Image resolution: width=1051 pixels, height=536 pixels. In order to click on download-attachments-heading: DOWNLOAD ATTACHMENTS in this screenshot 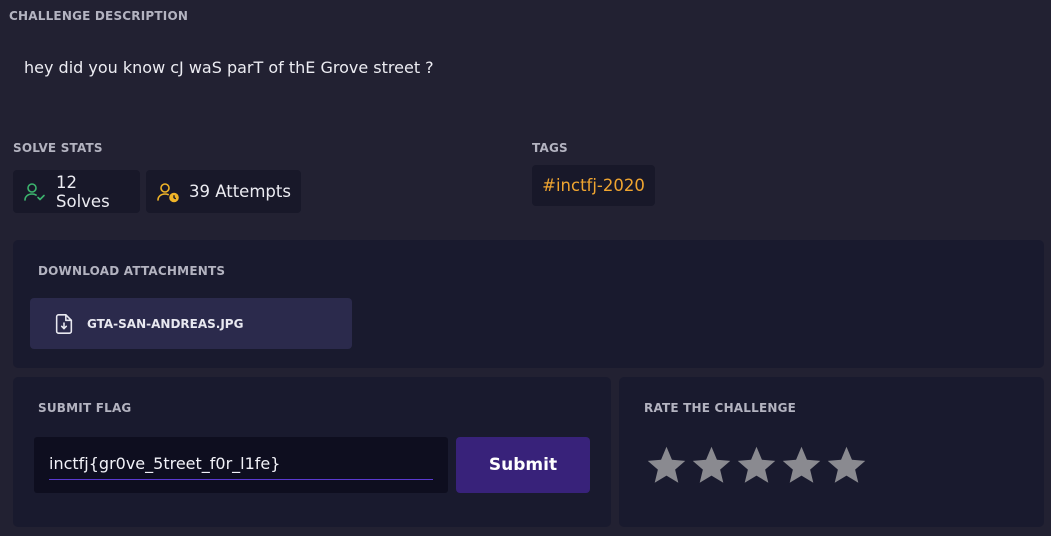, I will do `click(132, 271)`.